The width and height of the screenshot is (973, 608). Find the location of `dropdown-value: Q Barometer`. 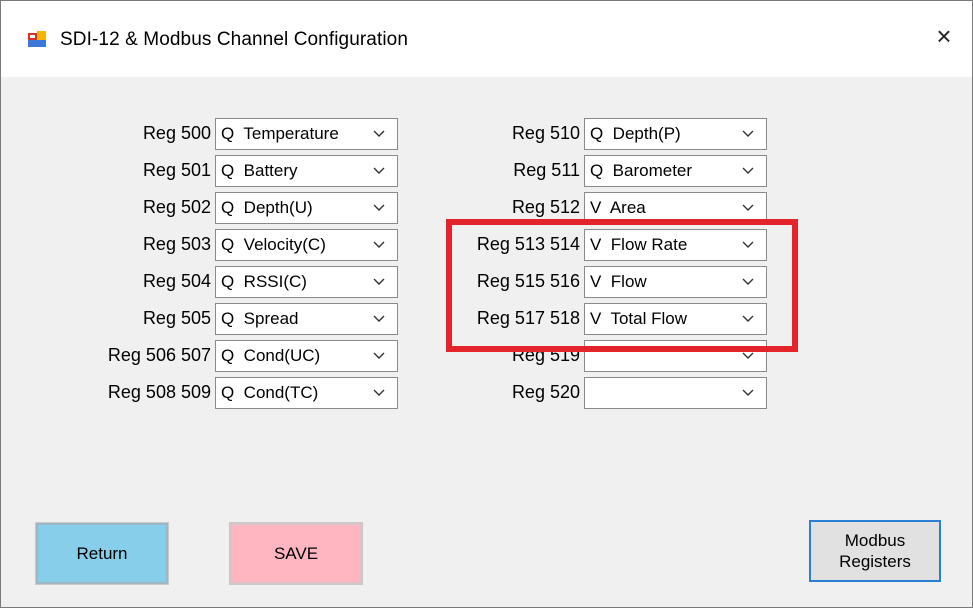

dropdown-value: Q Barometer is located at coordinates (641, 170).